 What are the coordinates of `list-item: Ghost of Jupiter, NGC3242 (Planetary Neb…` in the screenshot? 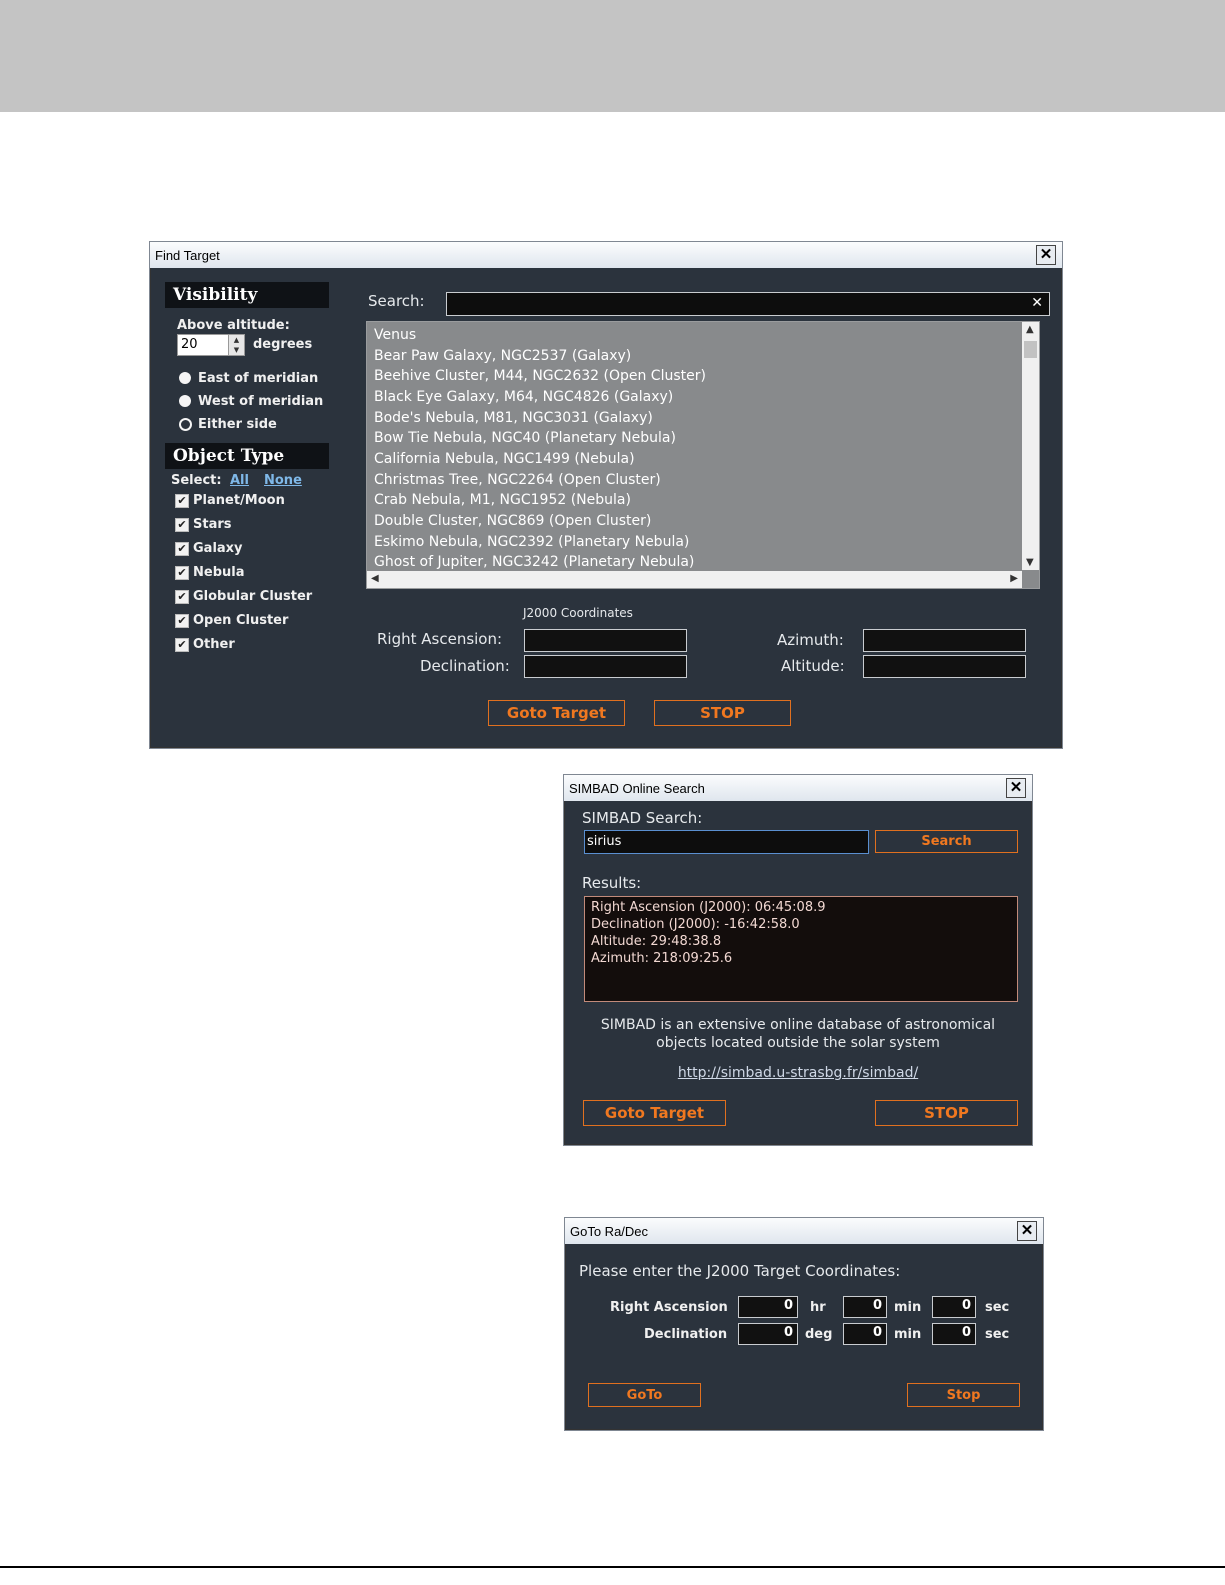 It's located at (534, 562).